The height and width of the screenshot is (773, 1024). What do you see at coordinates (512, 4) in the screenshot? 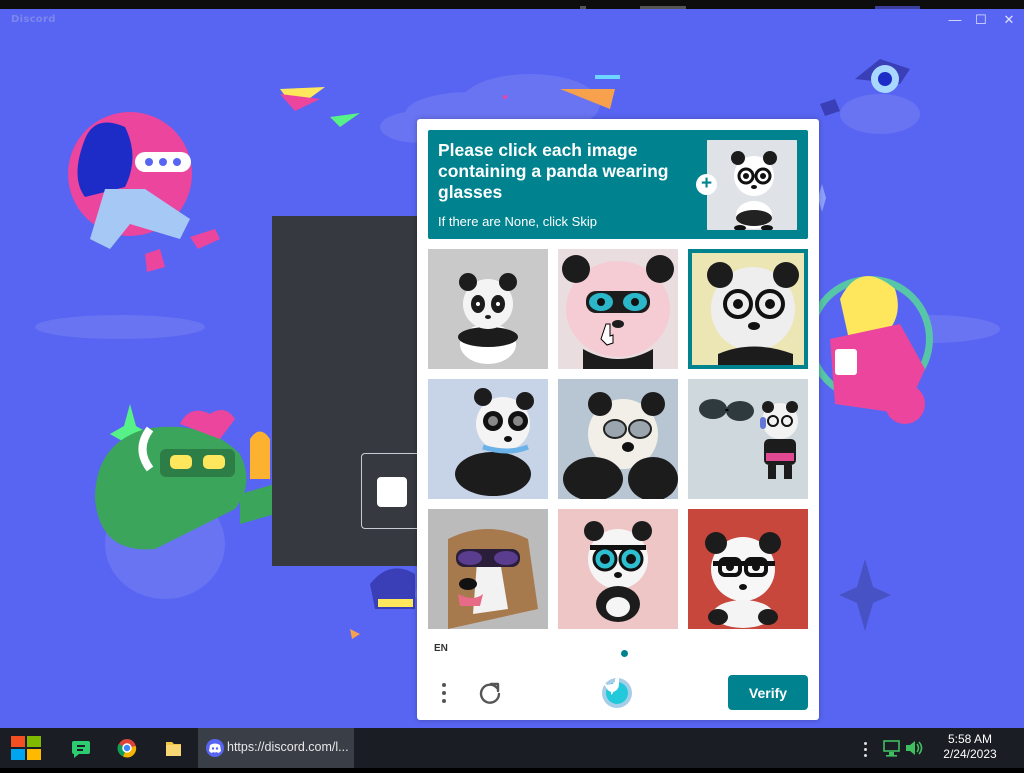
I see `top-strip` at bounding box center [512, 4].